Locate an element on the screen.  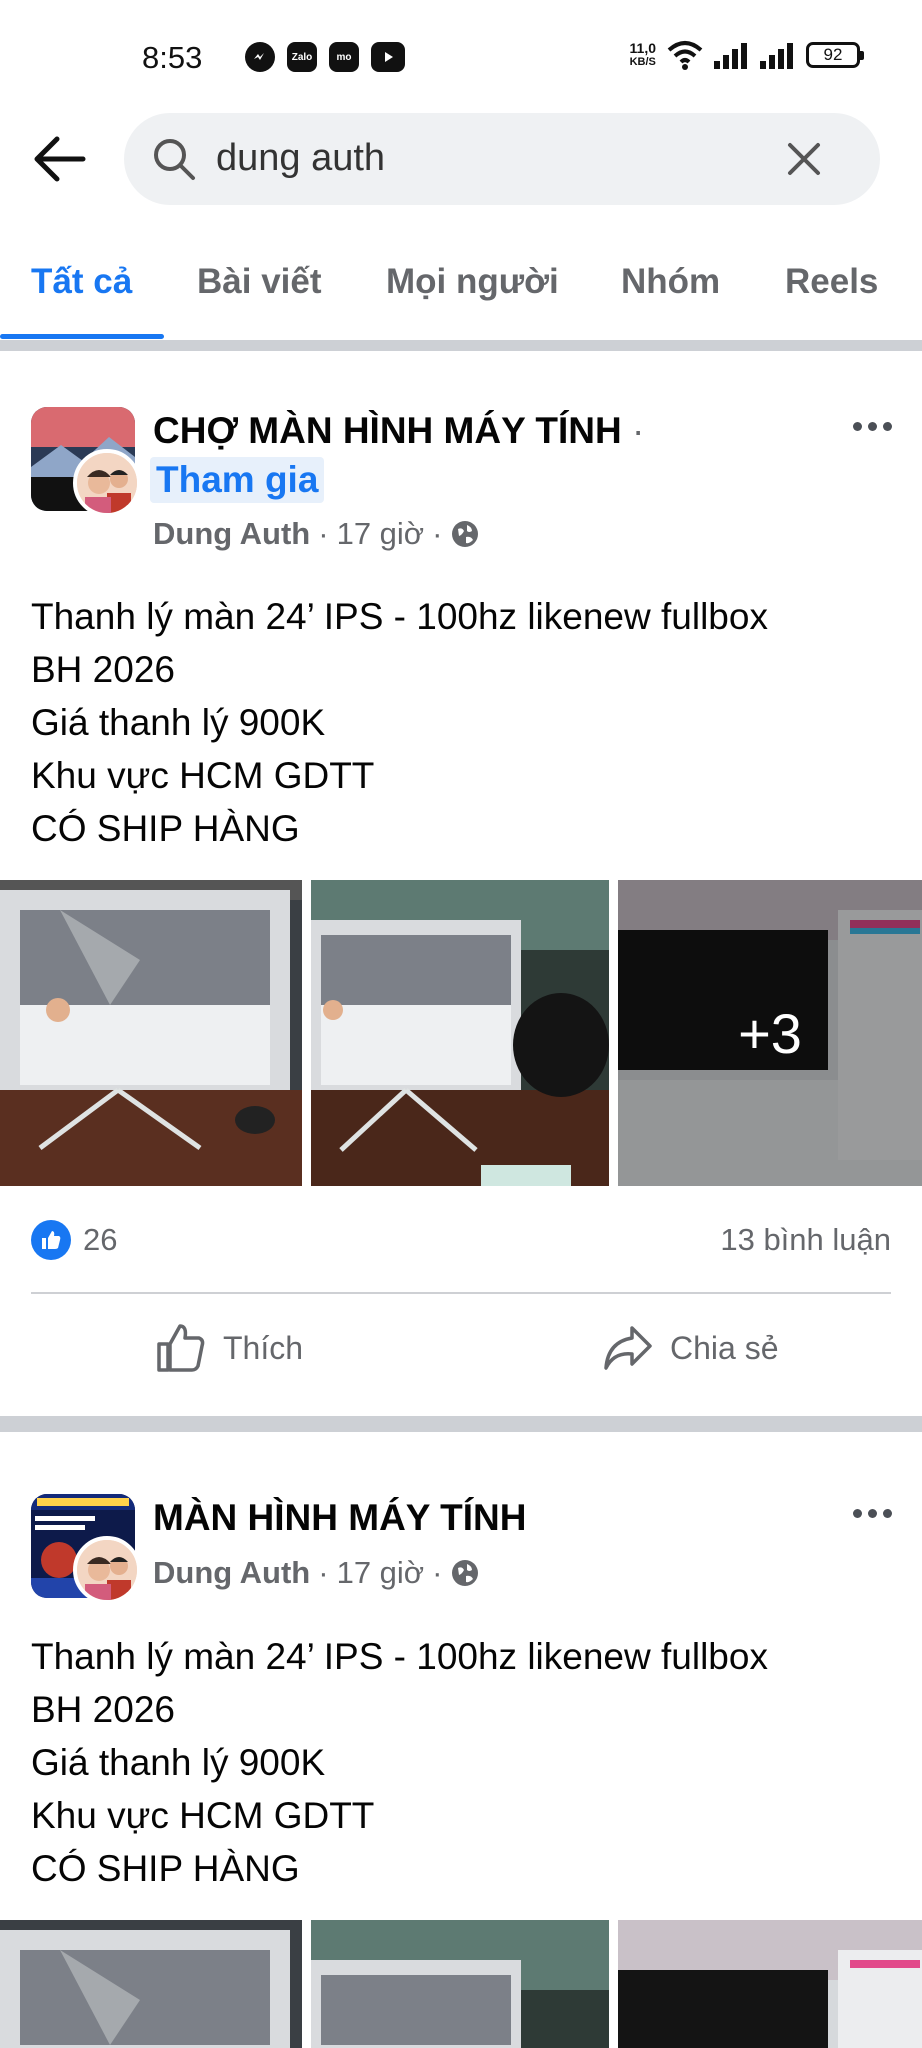
like-button: Thích is located at coordinates (229, 1348).